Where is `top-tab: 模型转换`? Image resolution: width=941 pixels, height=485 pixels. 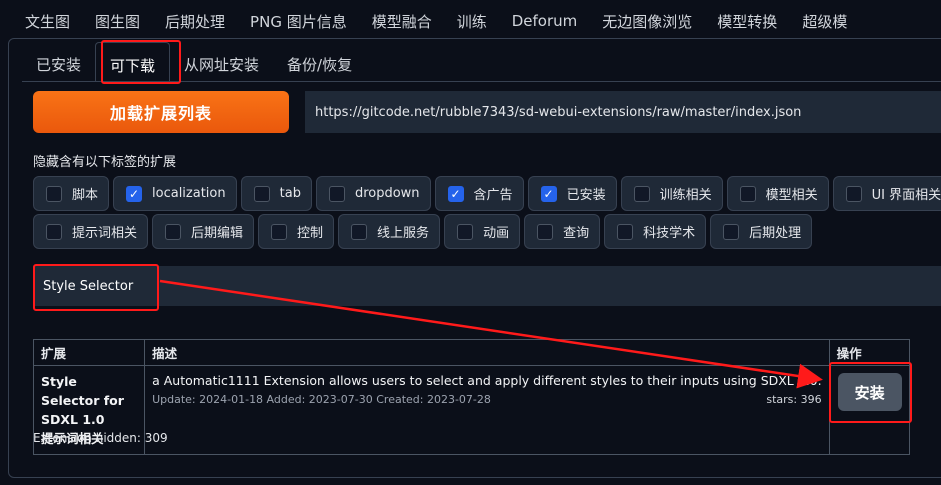
top-tab: 模型转换 is located at coordinates (747, 21).